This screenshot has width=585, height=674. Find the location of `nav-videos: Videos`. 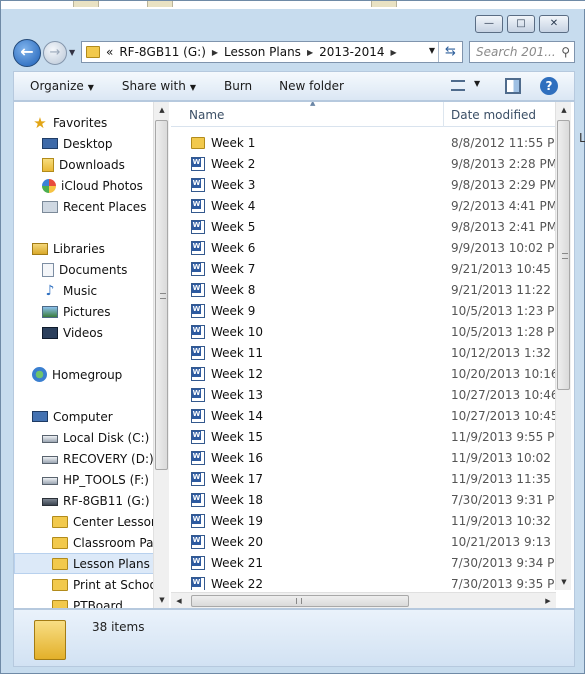

nav-videos: Videos is located at coordinates (105, 332).